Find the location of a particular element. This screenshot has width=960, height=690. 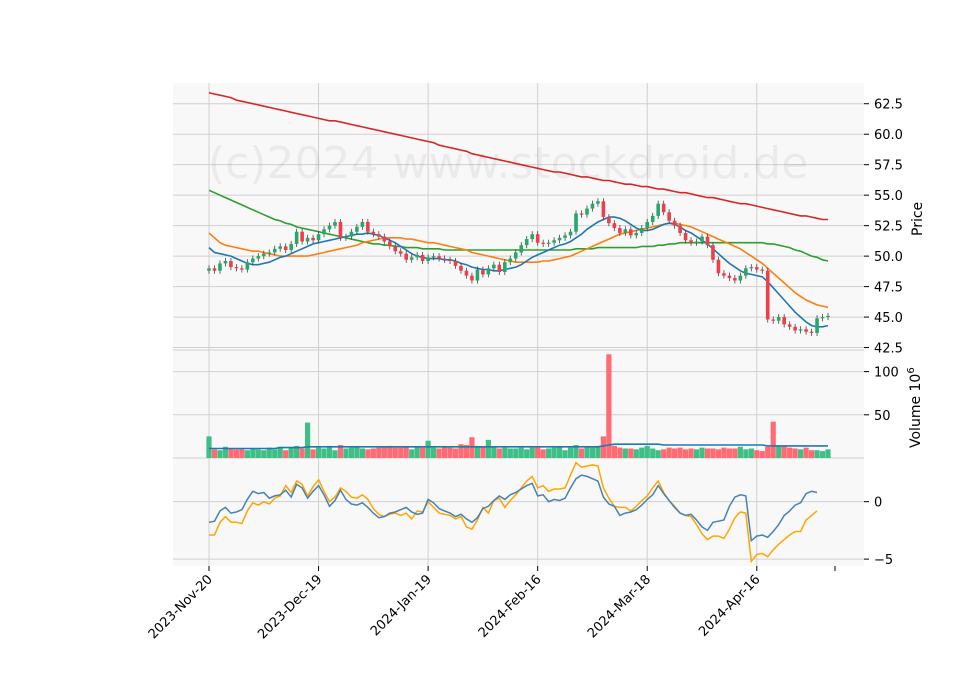

price-tick-label: 42.5 is located at coordinates (888, 349).